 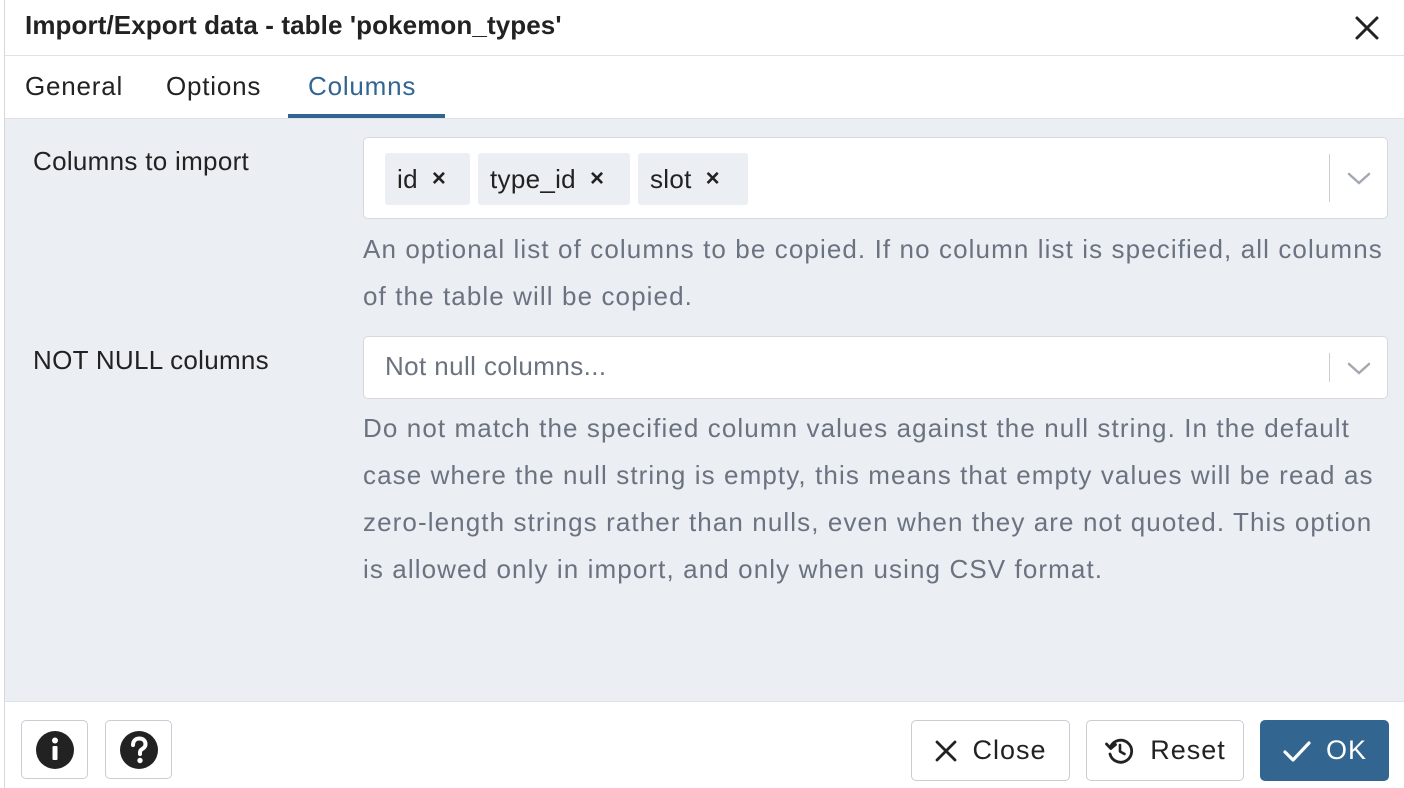 What do you see at coordinates (407, 178) in the screenshot?
I see `chip-label: id` at bounding box center [407, 178].